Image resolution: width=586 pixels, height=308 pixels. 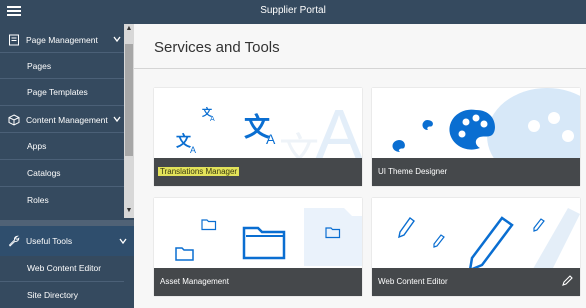 What do you see at coordinates (129, 29) in the screenshot?
I see `scroll-up-arrow-icon: ▲` at bounding box center [129, 29].